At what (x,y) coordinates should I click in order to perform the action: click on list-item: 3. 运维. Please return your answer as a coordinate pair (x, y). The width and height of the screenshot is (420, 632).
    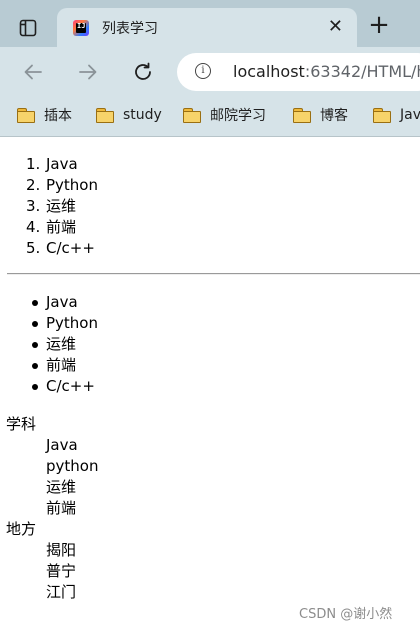
    Looking at the image, I should click on (51, 206).